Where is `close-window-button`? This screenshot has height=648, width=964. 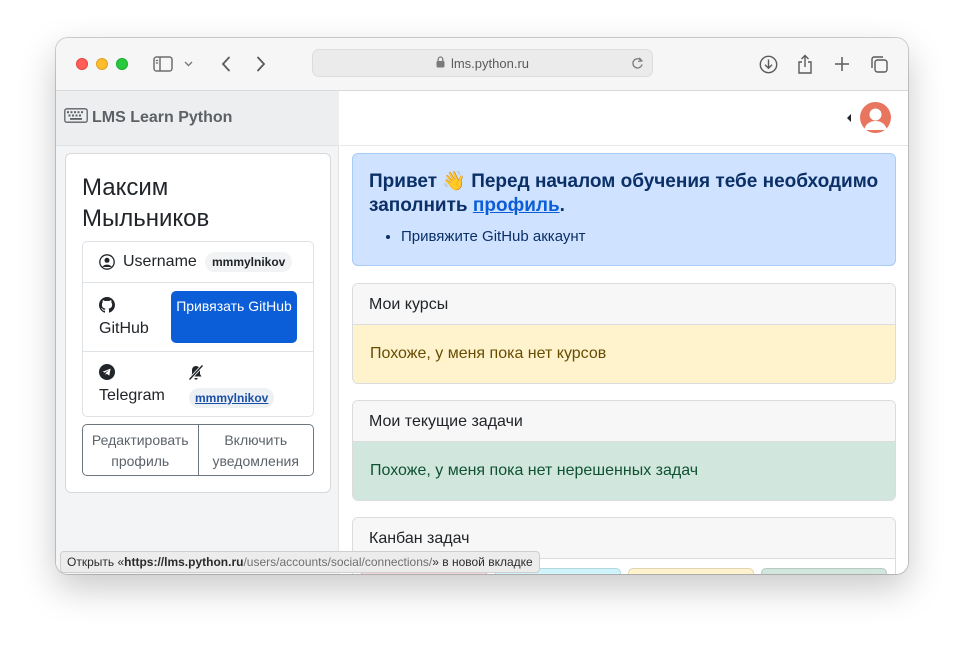 close-window-button is located at coordinates (82, 64).